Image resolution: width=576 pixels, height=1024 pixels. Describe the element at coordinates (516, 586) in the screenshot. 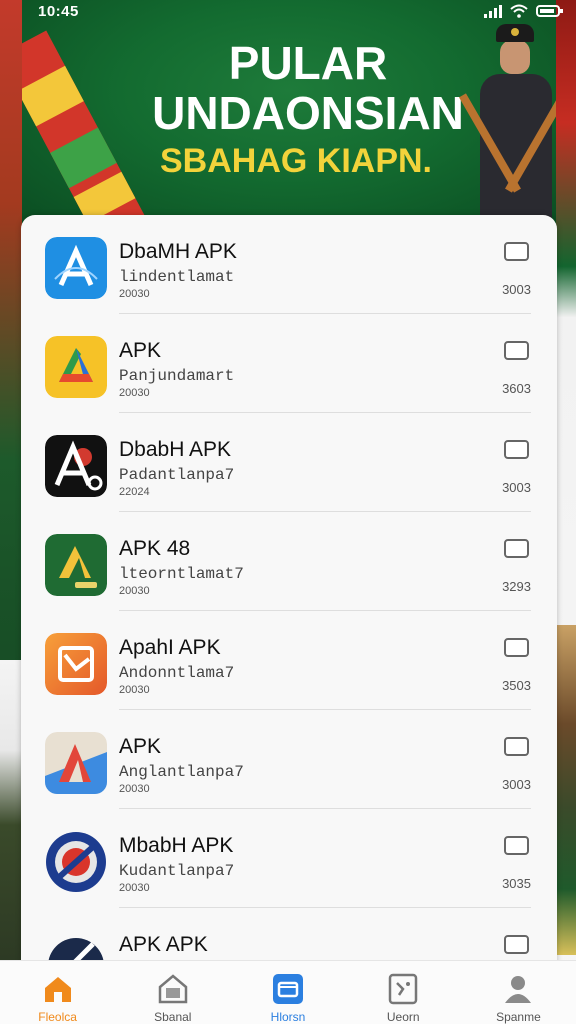

I see `app-size: 3293` at that location.